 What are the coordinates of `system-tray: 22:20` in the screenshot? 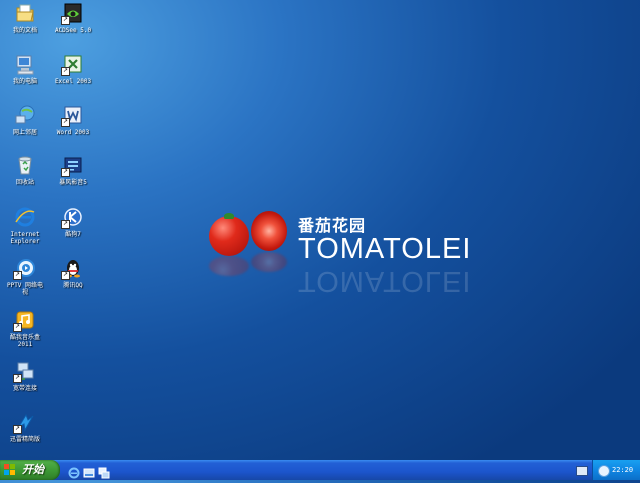 It's located at (616, 470).